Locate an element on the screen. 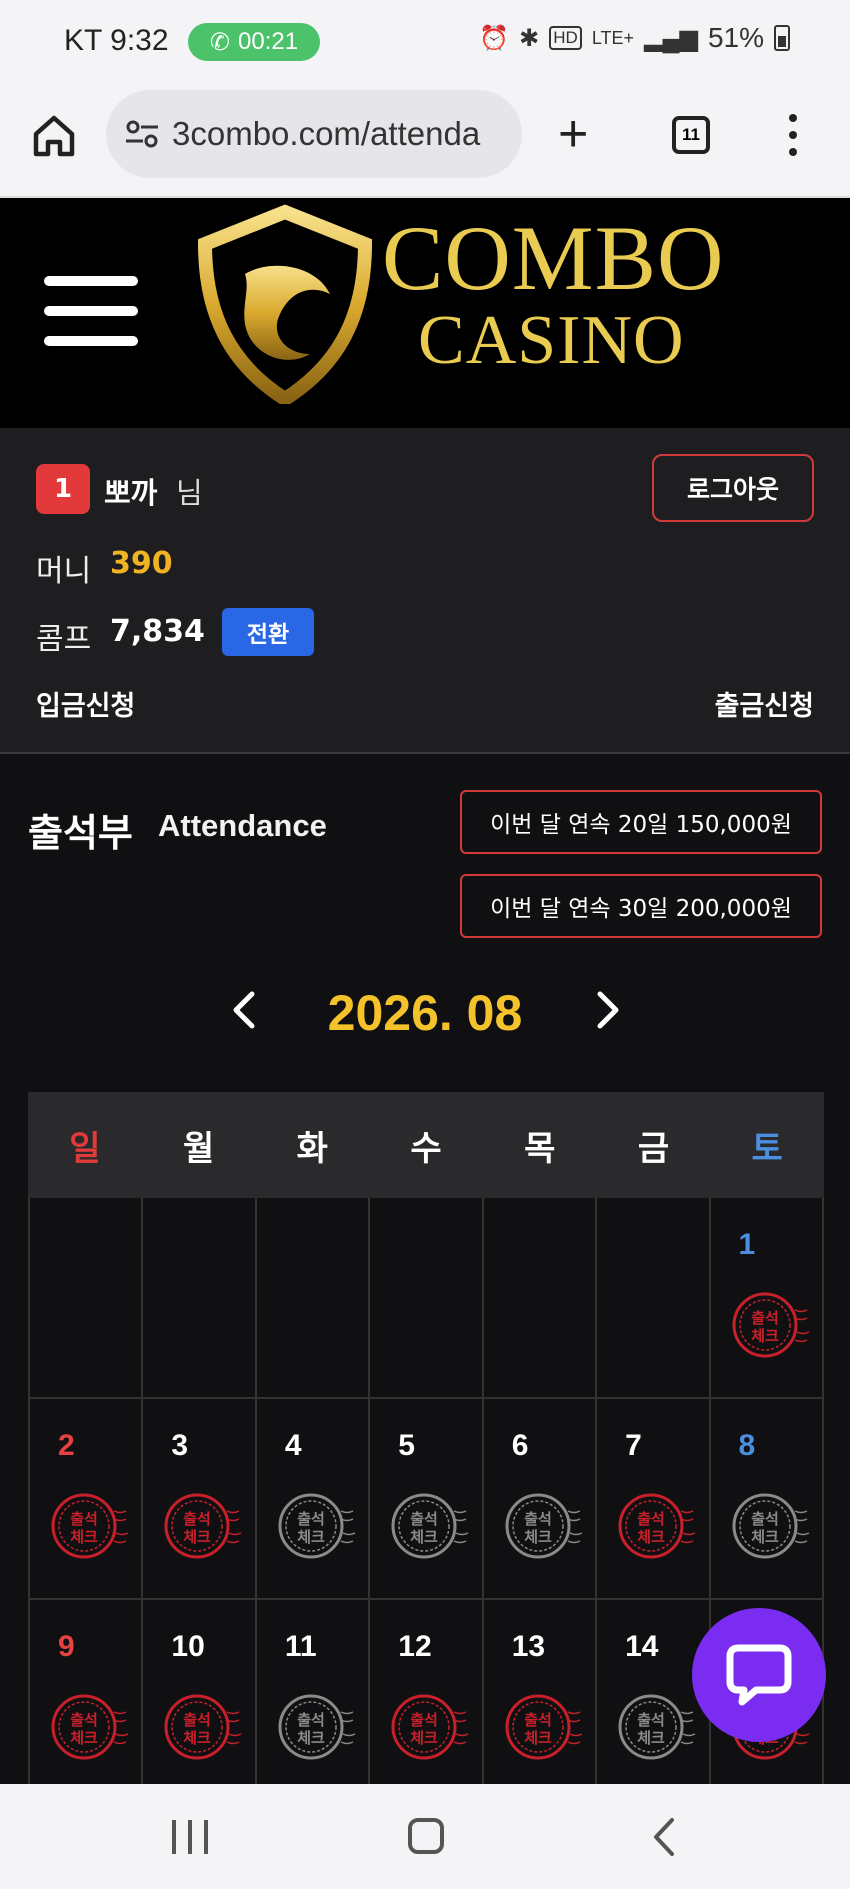  calendar-day-number: 12 is located at coordinates (415, 1646).